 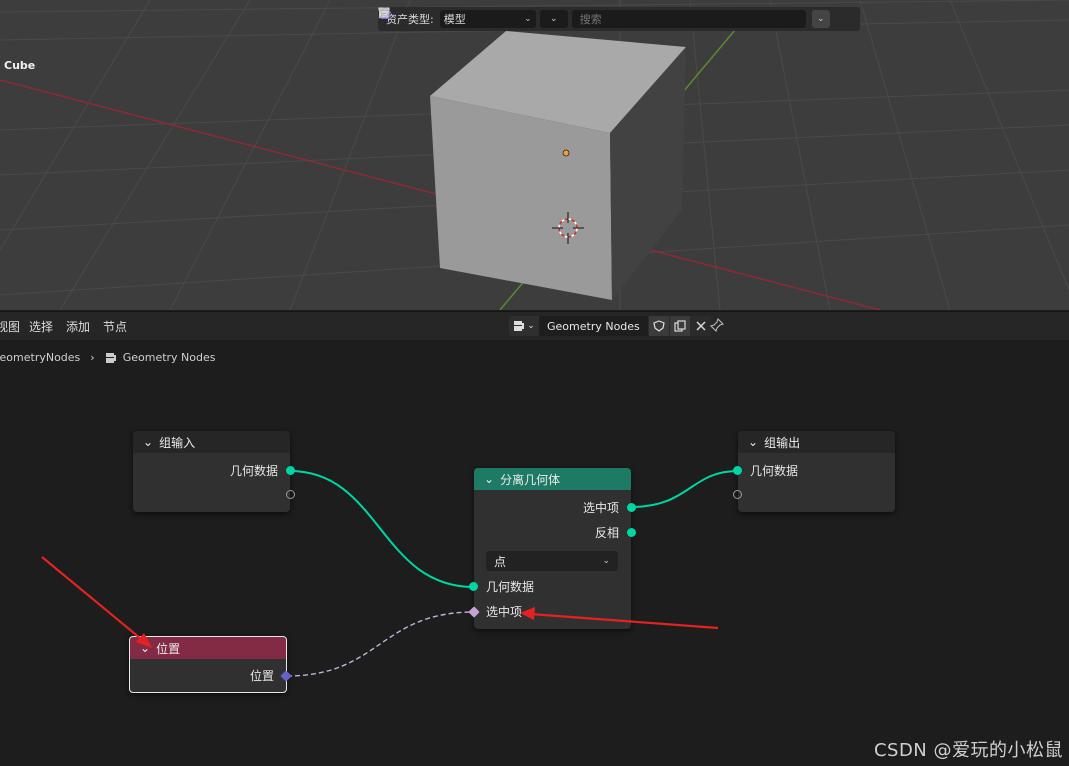 I want to click on duplicate-icon, so click(x=680, y=326).